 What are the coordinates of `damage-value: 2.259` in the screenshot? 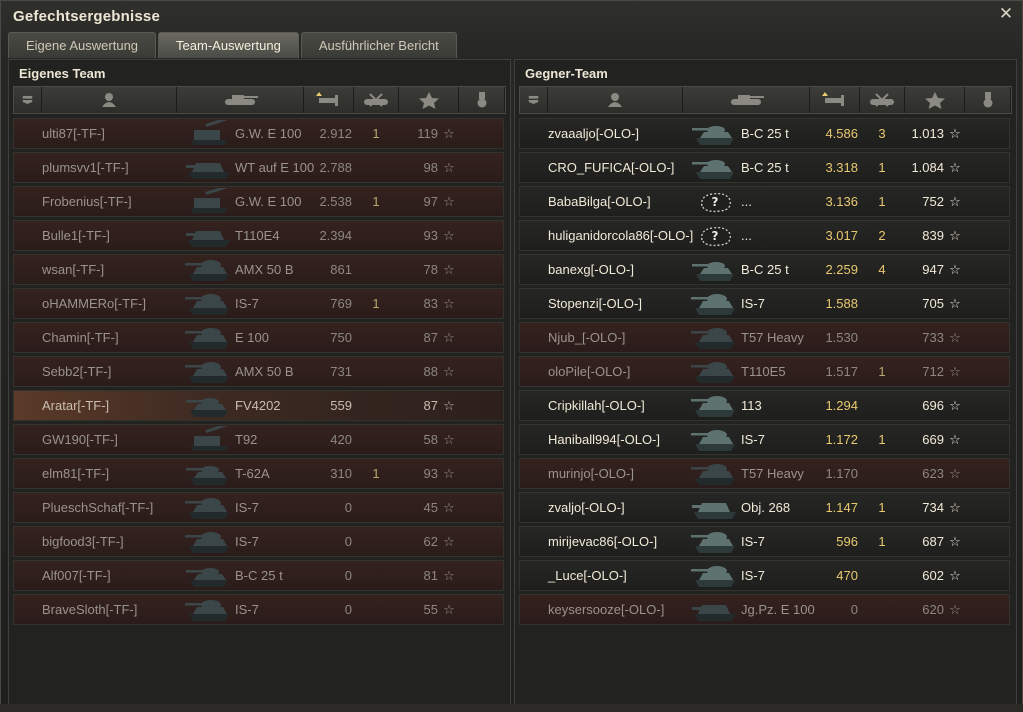 It's located at (841, 269).